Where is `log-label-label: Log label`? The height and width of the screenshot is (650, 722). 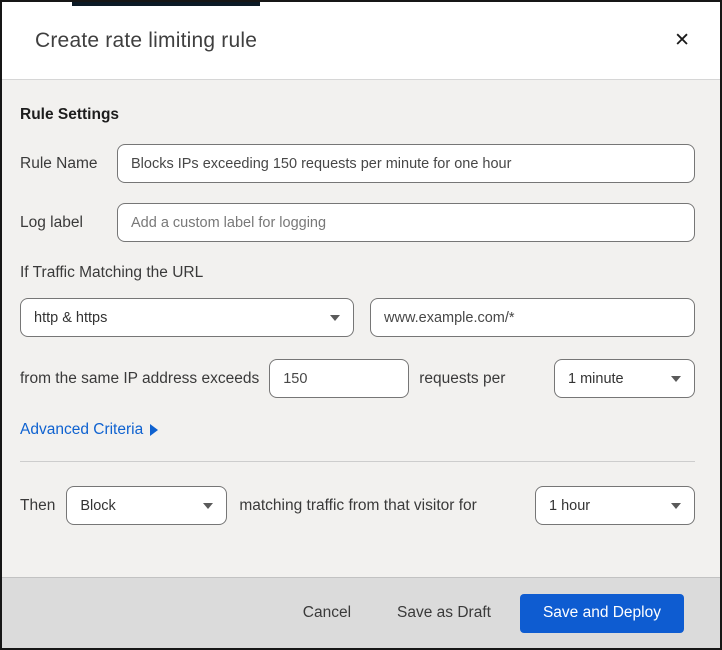
log-label-label: Log label is located at coordinates (51, 222).